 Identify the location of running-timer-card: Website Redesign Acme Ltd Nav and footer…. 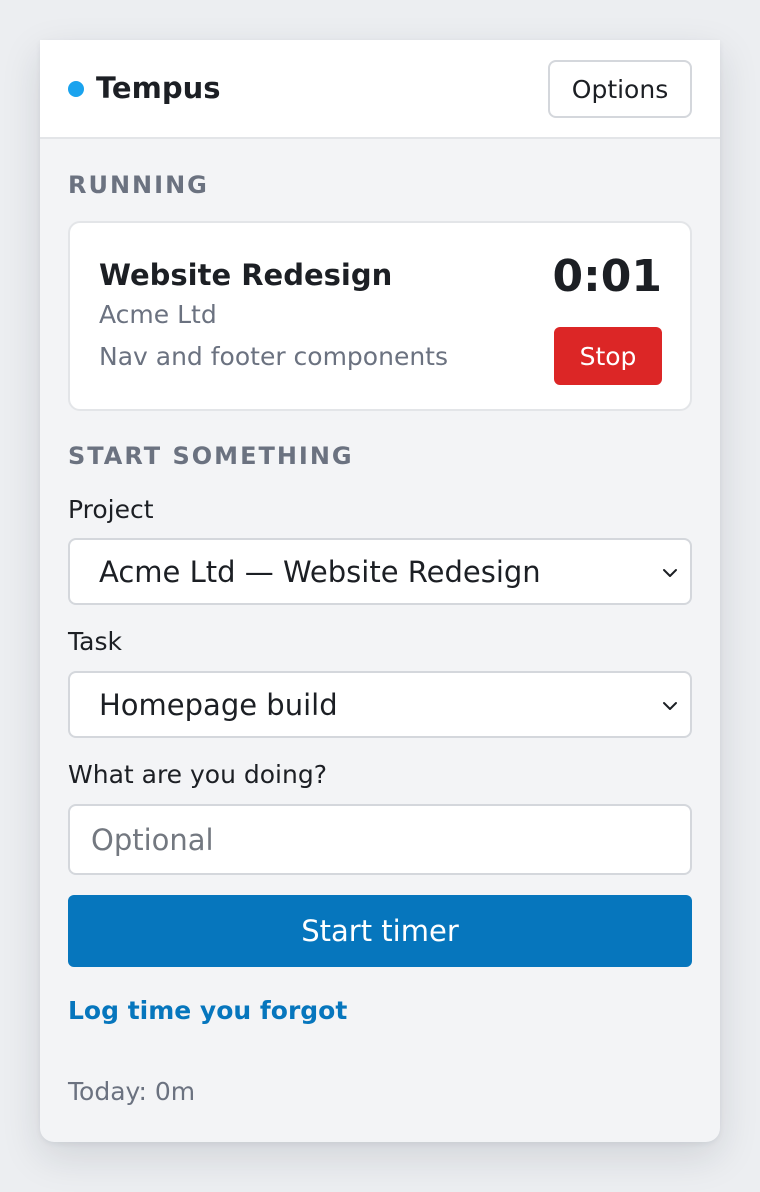
(380, 316).